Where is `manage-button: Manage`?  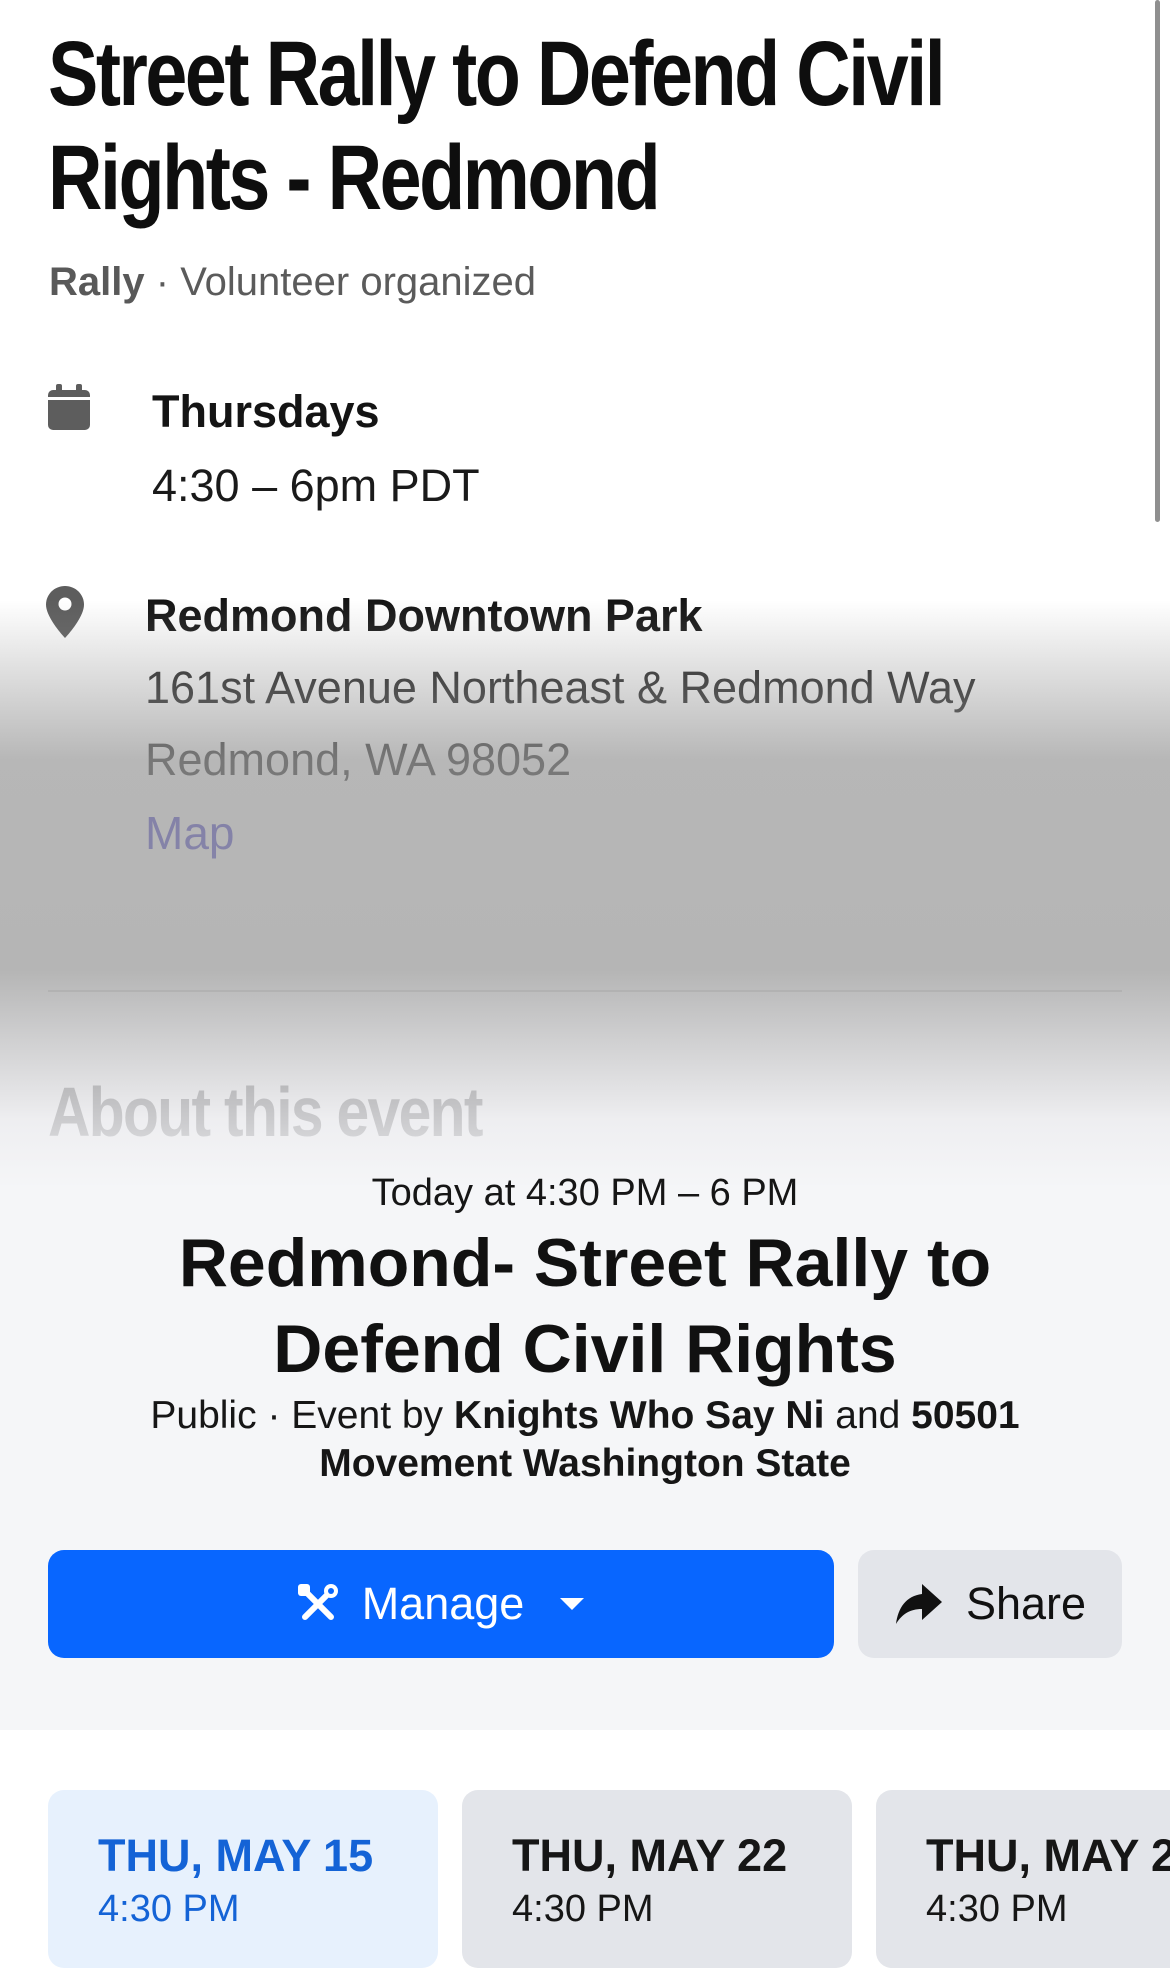 manage-button: Manage is located at coordinates (441, 1604).